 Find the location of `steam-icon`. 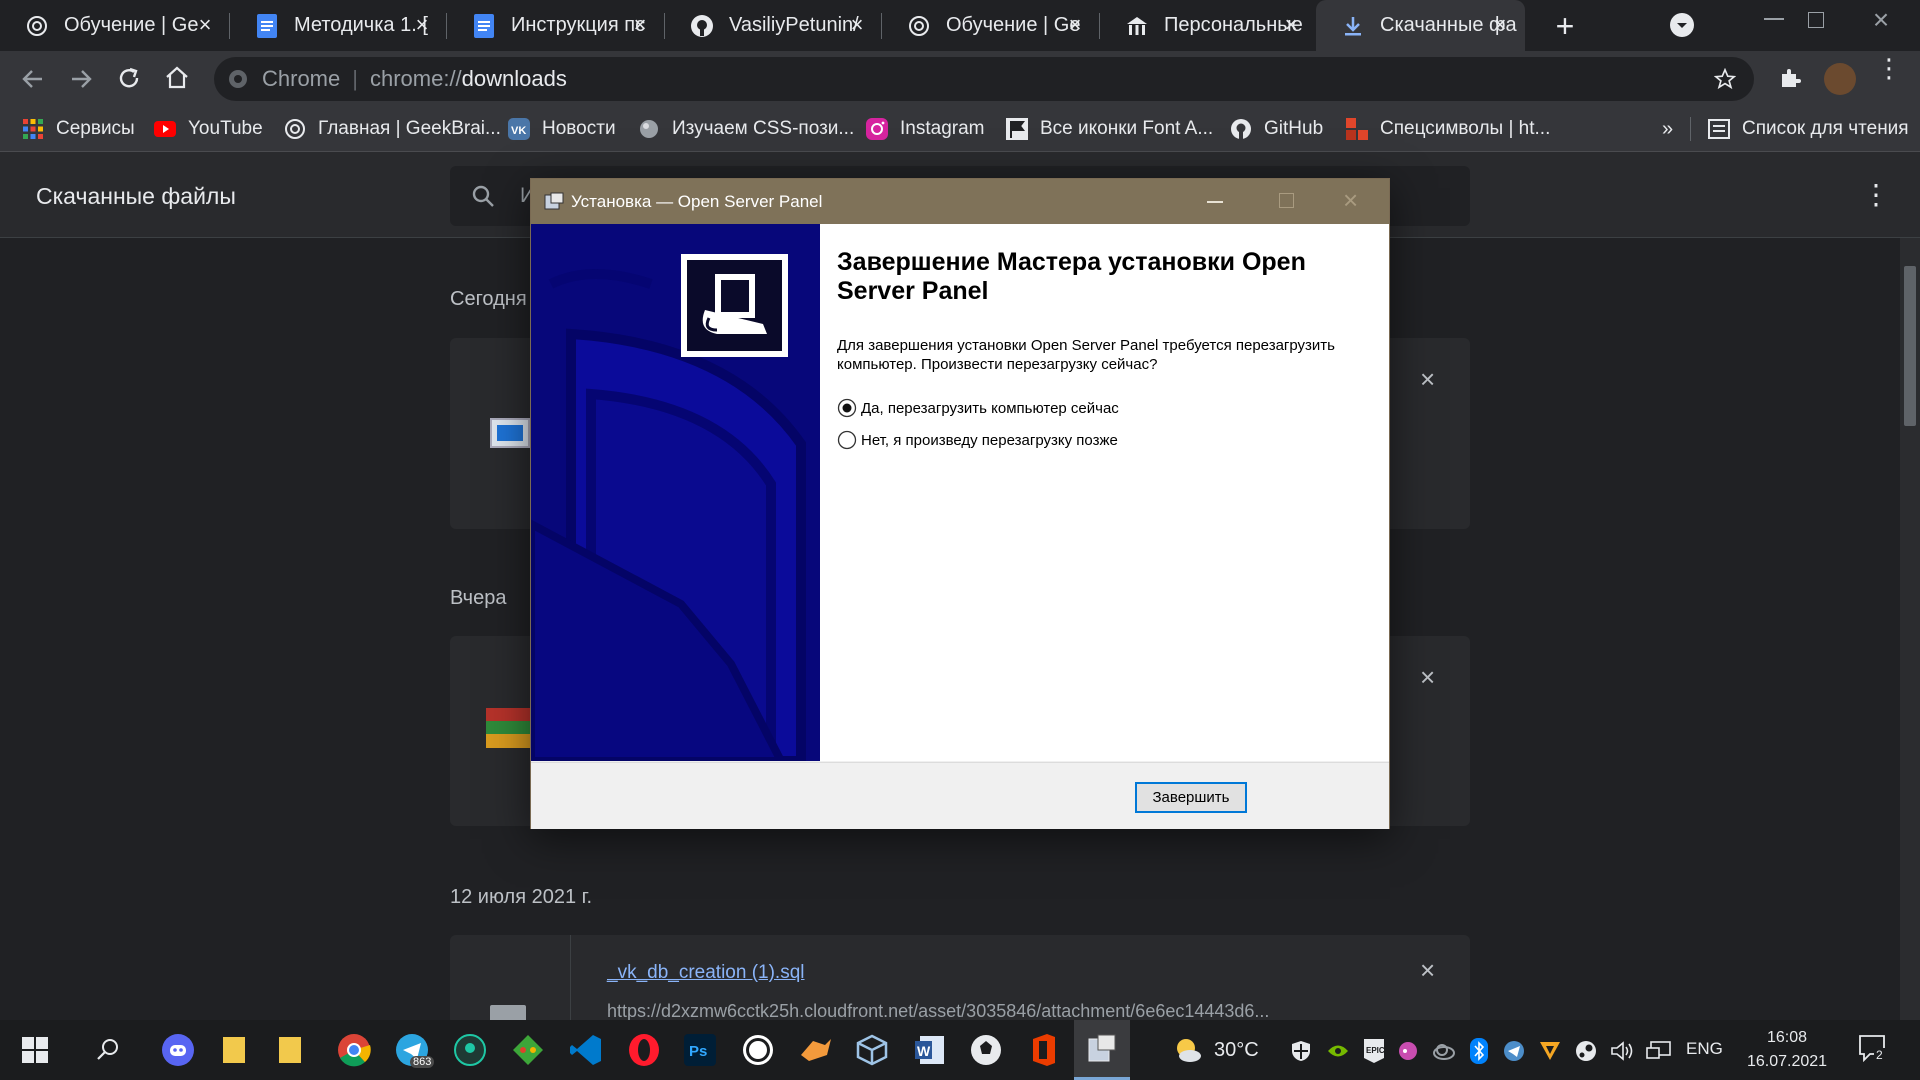

steam-icon is located at coordinates (1586, 1051).